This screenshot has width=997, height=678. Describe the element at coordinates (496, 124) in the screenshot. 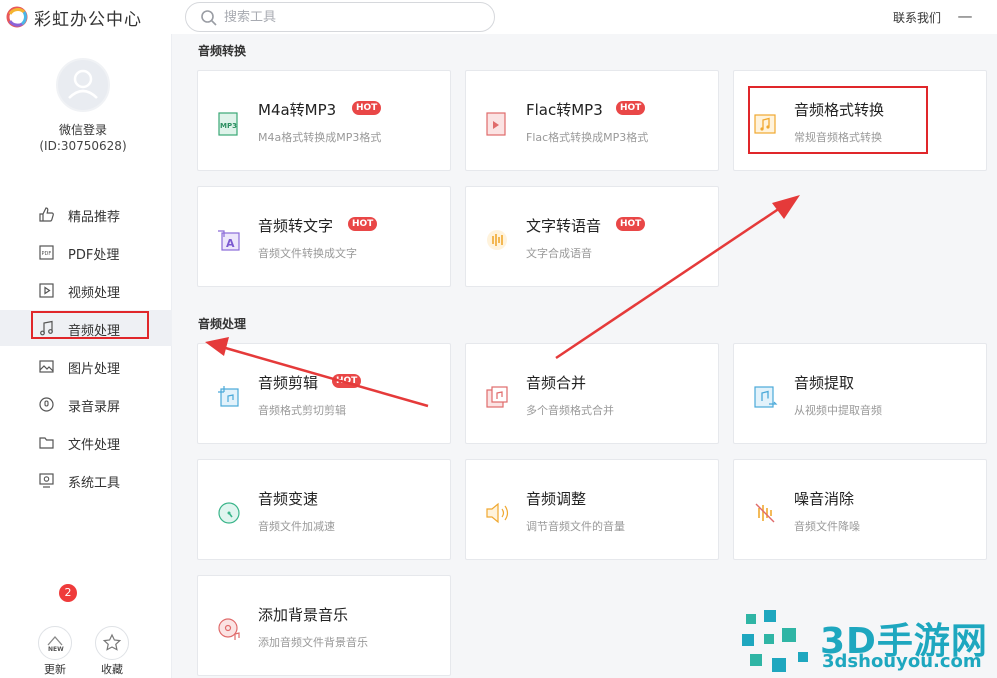

I see `flac-convert-icon` at that location.